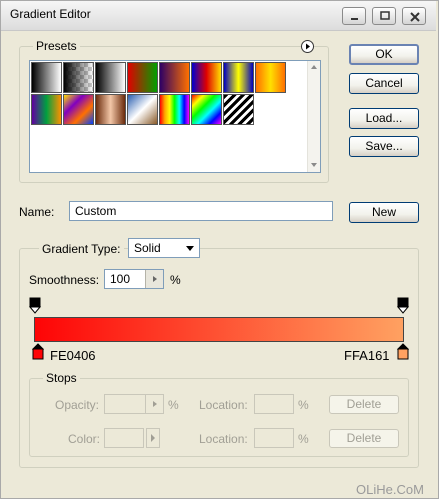 This screenshot has height=499, width=439. Describe the element at coordinates (64, 280) in the screenshot. I see `smoothness-label: Smoothness:` at that location.